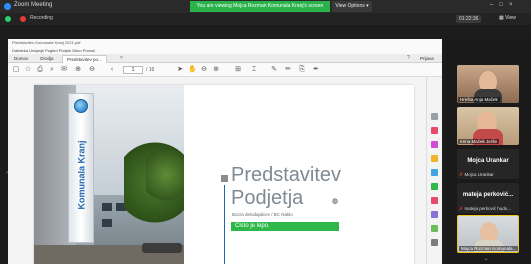 The height and width of the screenshot is (264, 531). What do you see at coordinates (274, 70) in the screenshot?
I see `comment-icon: ✎` at bounding box center [274, 70].